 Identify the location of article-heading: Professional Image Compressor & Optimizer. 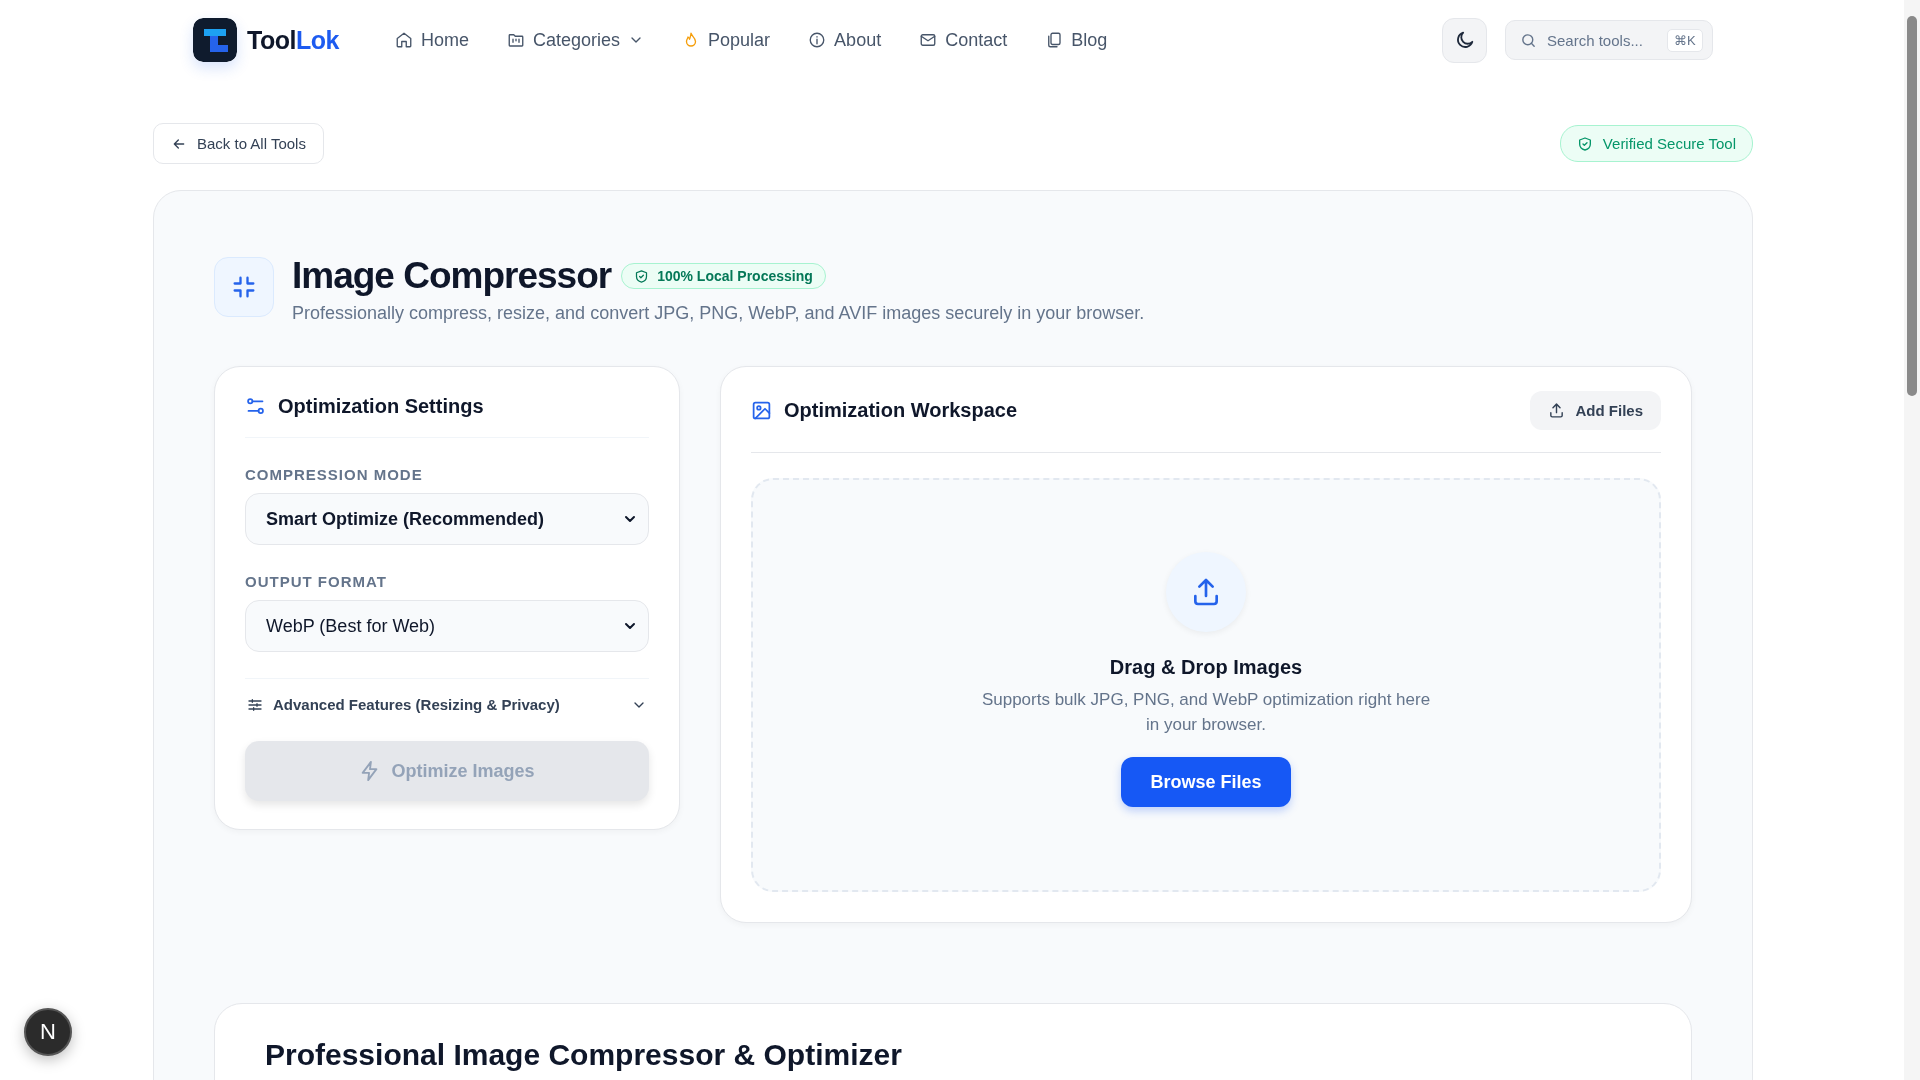
(584, 1055).